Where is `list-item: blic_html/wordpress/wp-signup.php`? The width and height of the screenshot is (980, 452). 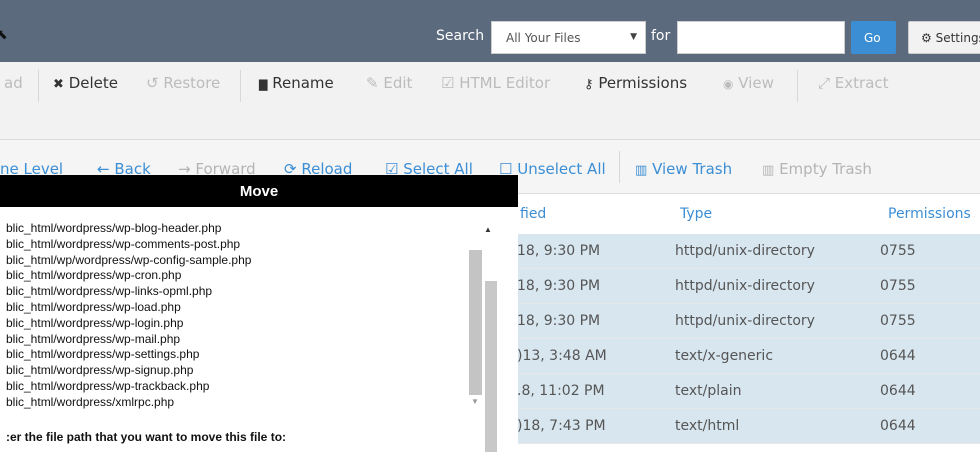 list-item: blic_html/wordpress/wp-signup.php is located at coordinates (100, 370).